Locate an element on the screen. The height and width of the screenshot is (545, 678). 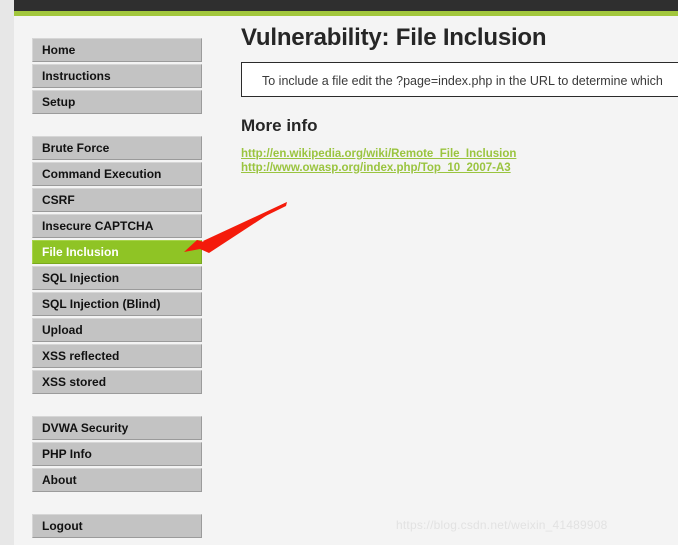
sidebar-item-xss-stored: XSS stored is located at coordinates (117, 382).